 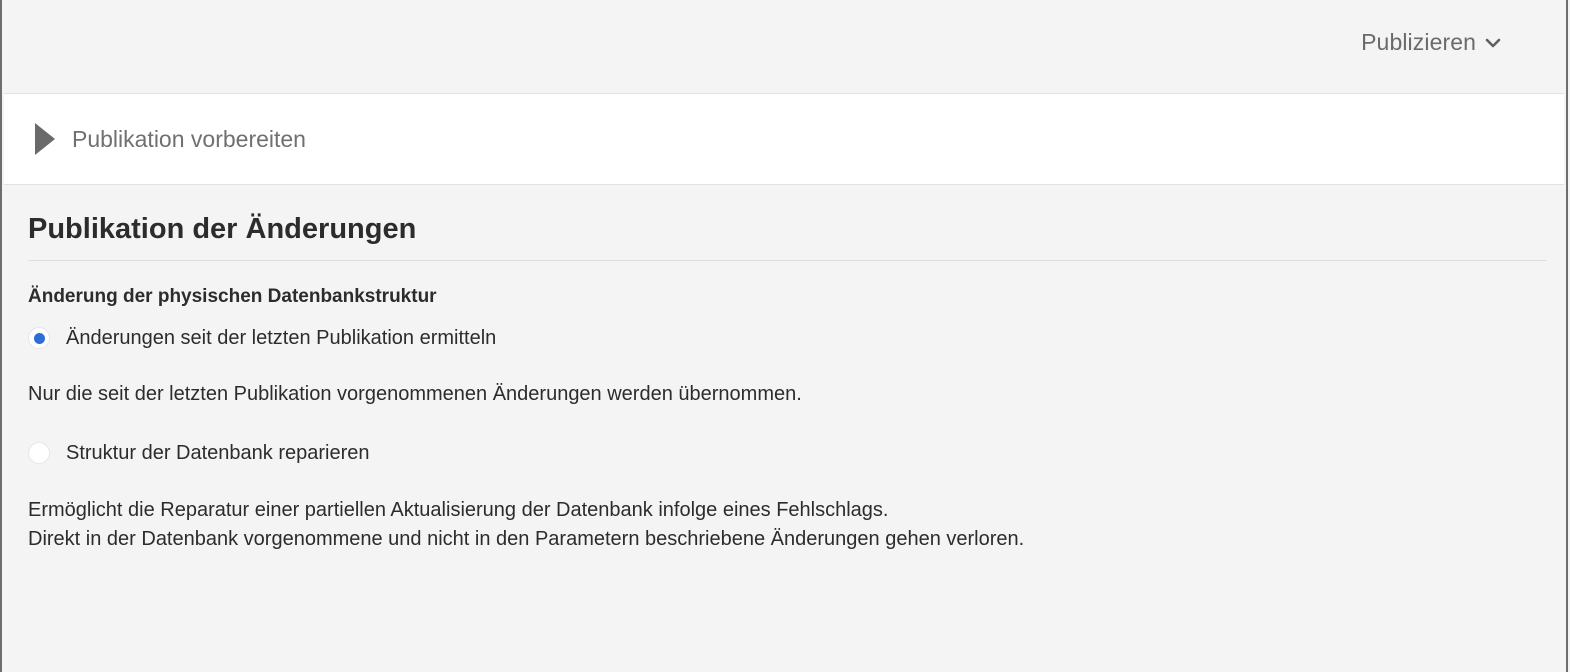 I want to click on radio-selected-dot, so click(x=39, y=338).